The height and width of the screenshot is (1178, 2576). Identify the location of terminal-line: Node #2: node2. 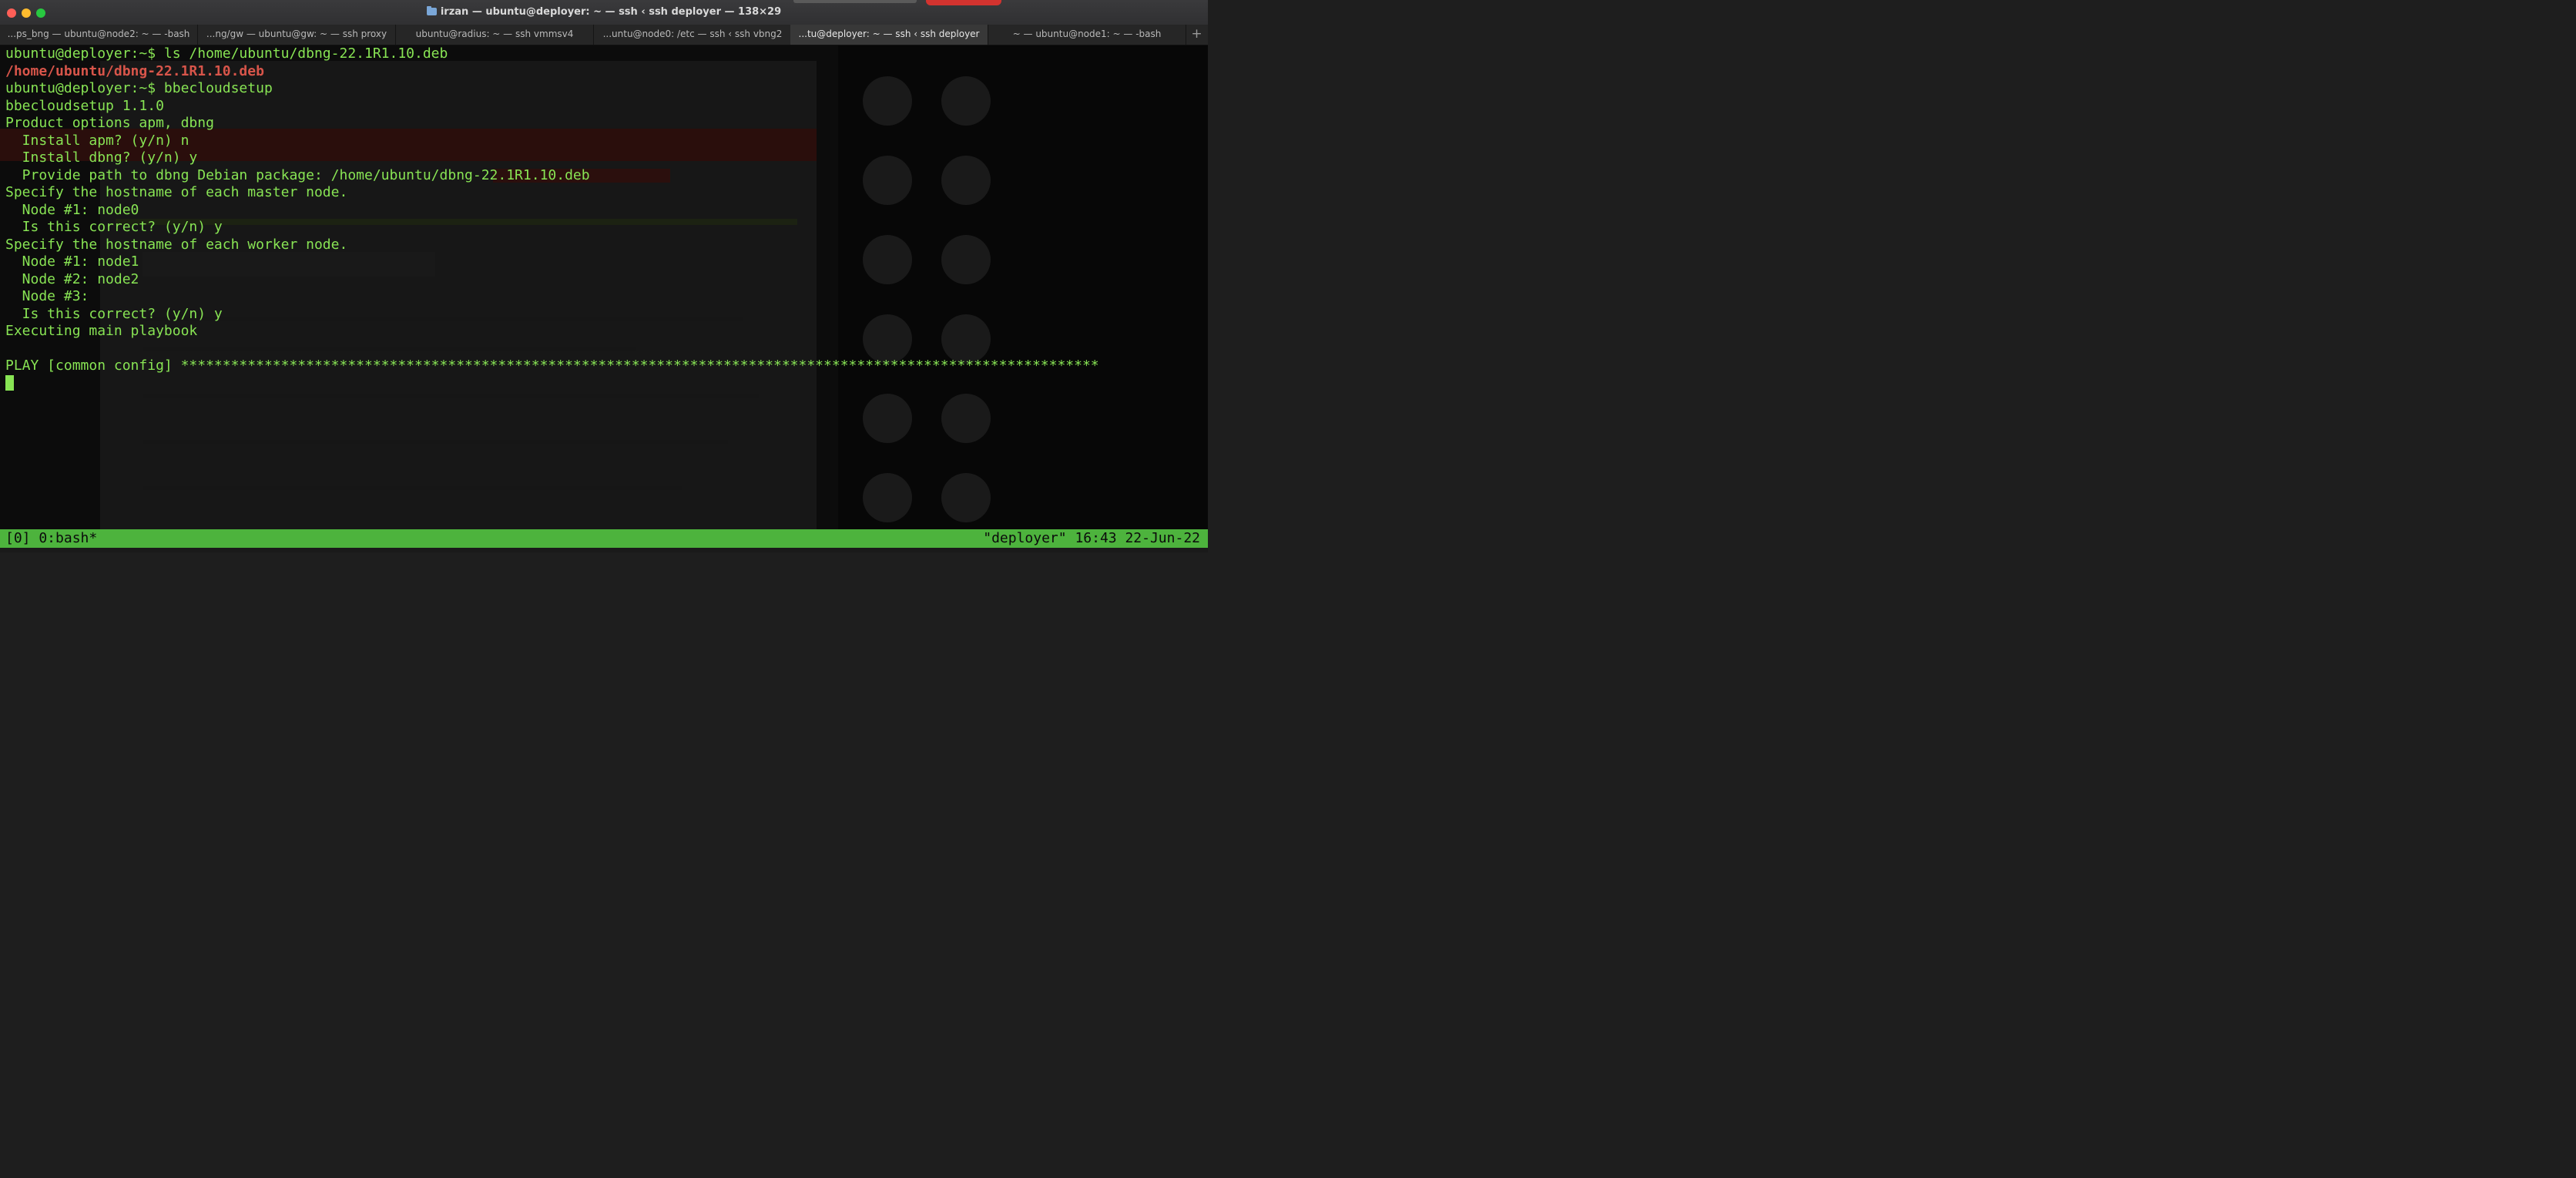
(72, 278).